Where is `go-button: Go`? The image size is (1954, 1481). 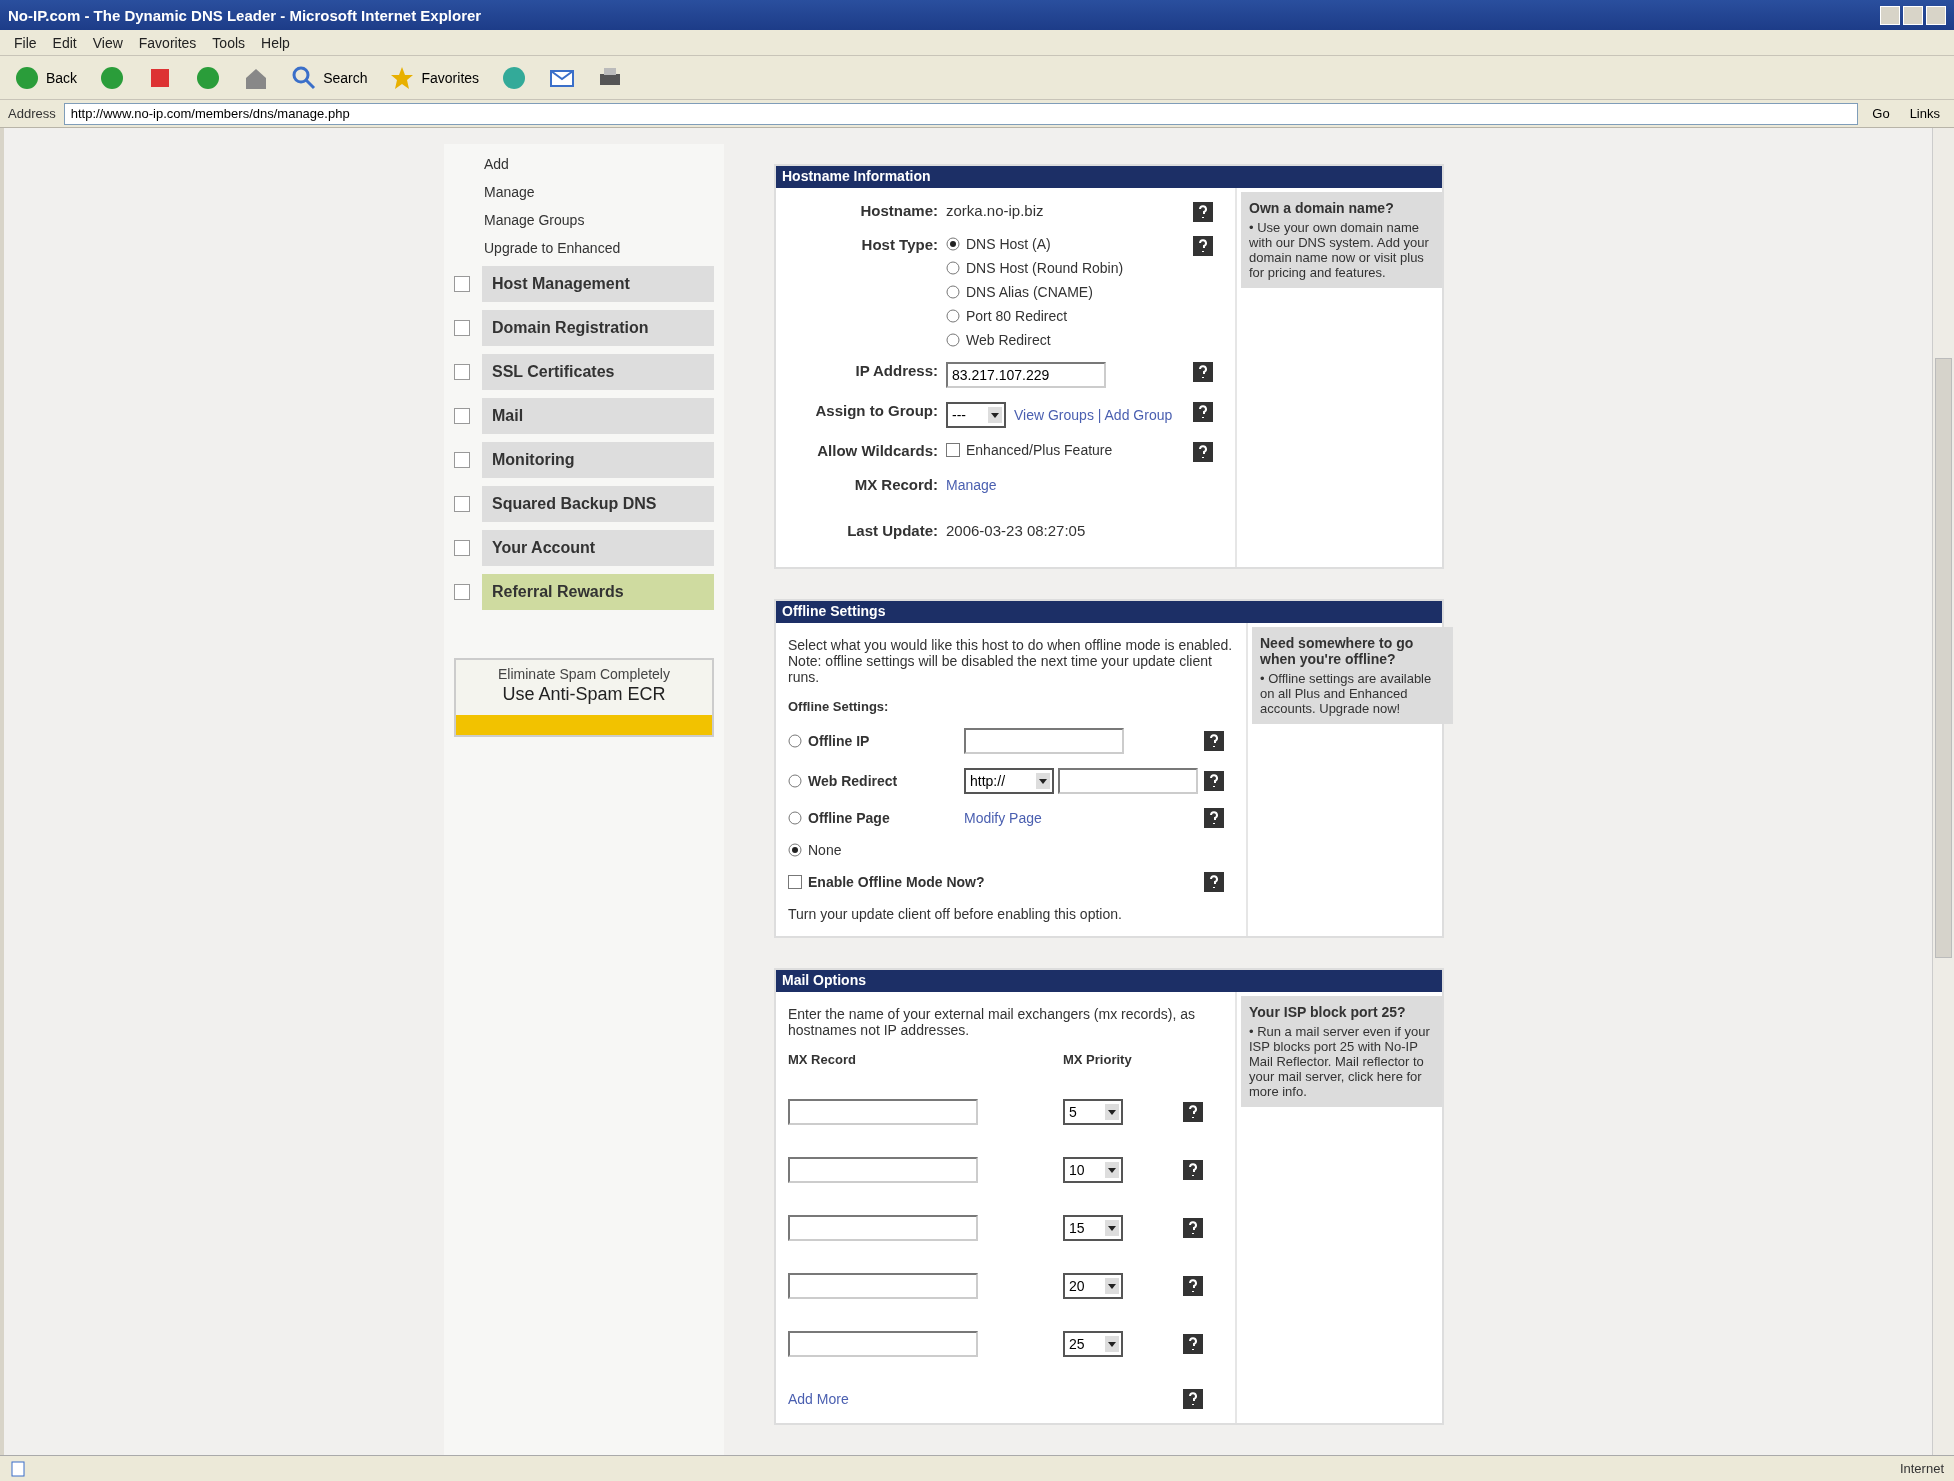
go-button: Go is located at coordinates (1881, 113).